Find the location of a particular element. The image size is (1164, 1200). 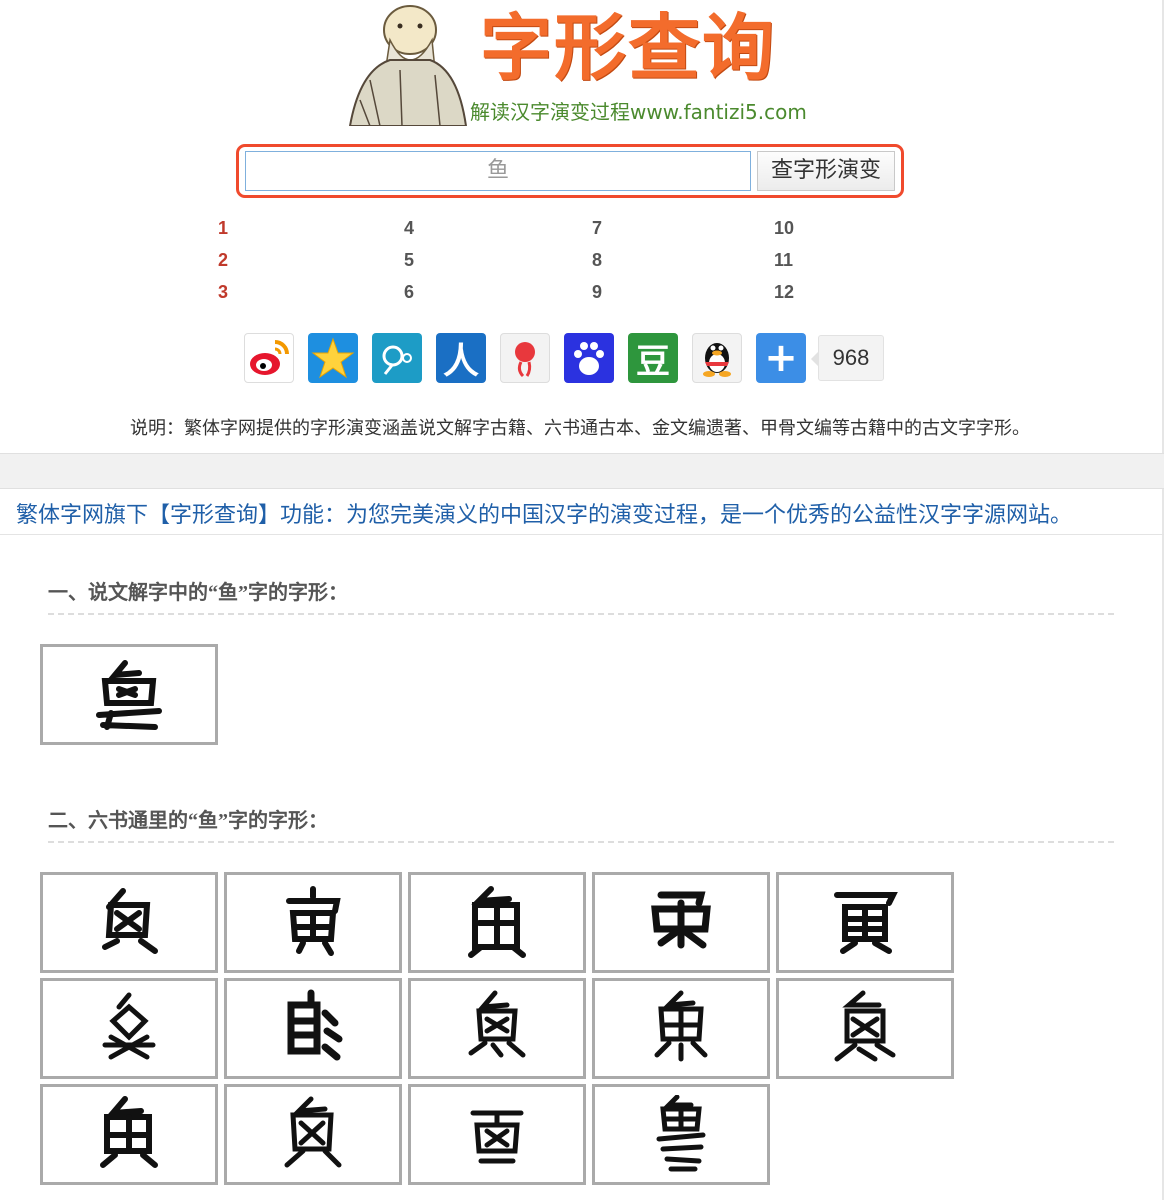

number-link: 5 is located at coordinates (409, 260).